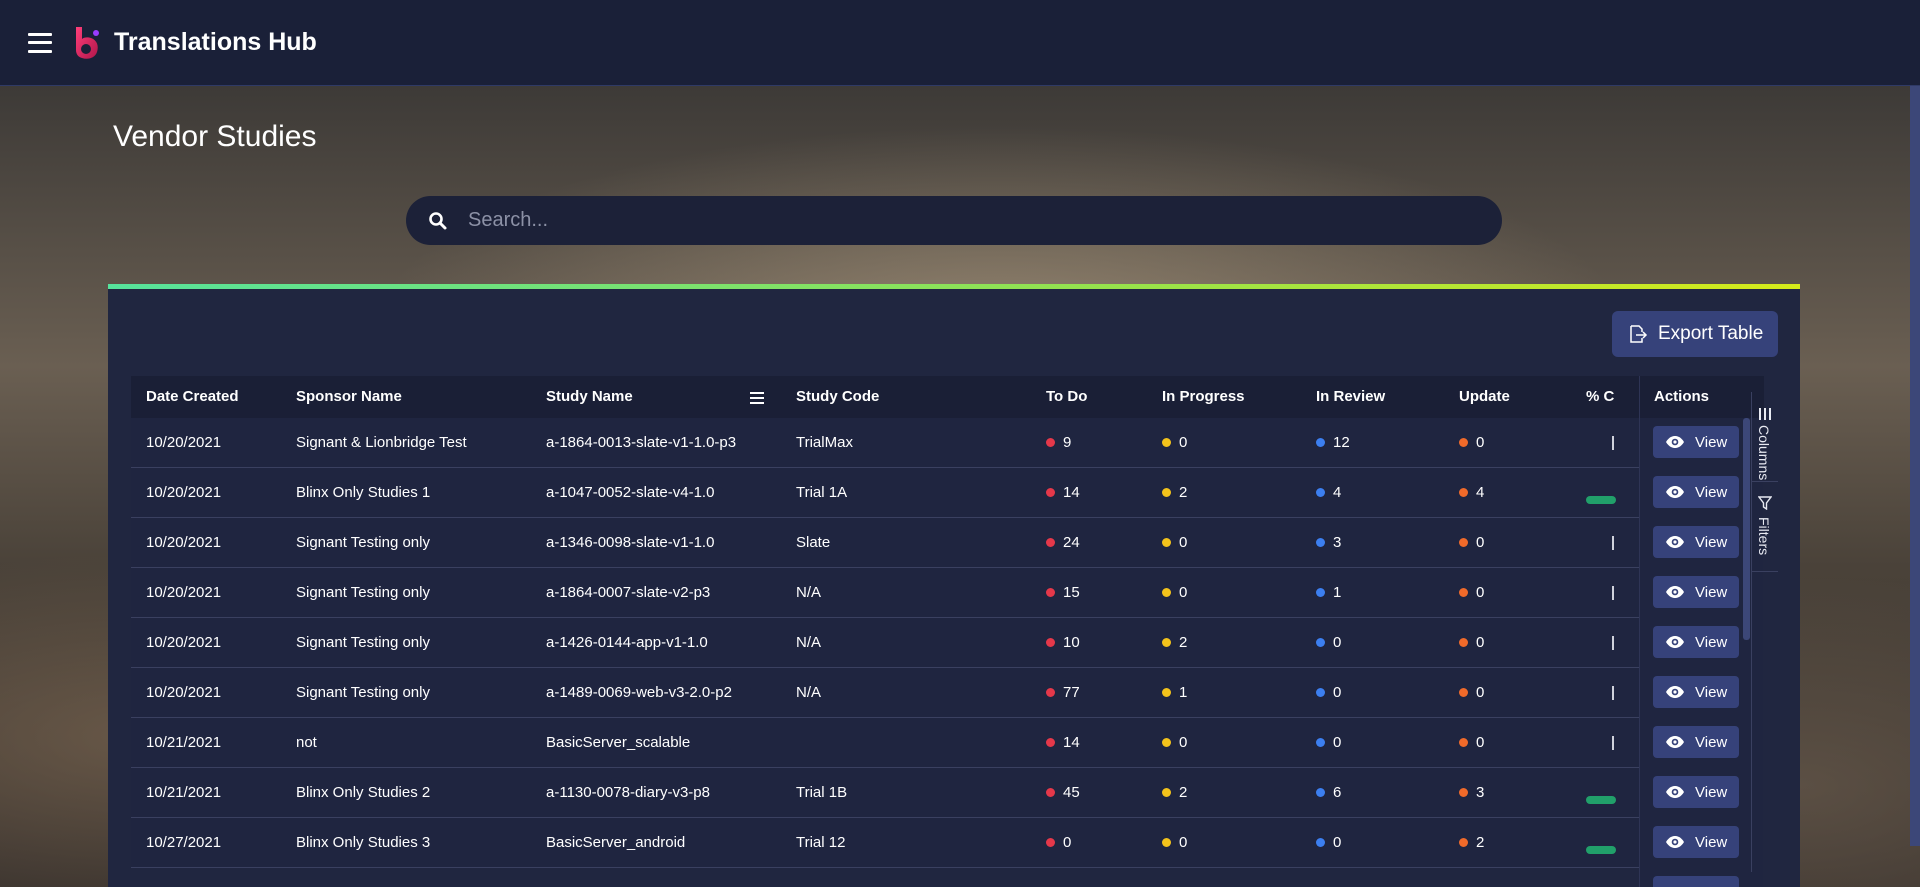 Image resolution: width=1920 pixels, height=887 pixels. I want to click on column-header-update: Update, so click(1514, 397).